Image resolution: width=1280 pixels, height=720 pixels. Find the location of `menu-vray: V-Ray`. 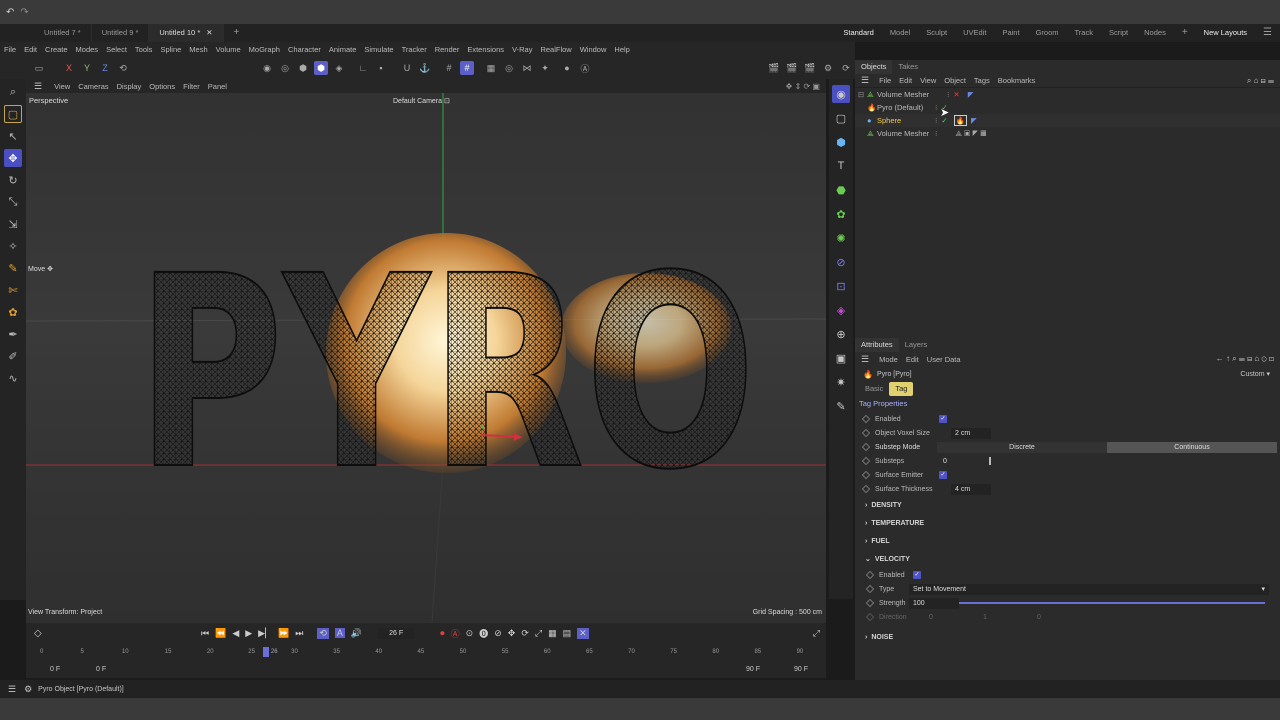

menu-vray: V-Ray is located at coordinates (522, 49).